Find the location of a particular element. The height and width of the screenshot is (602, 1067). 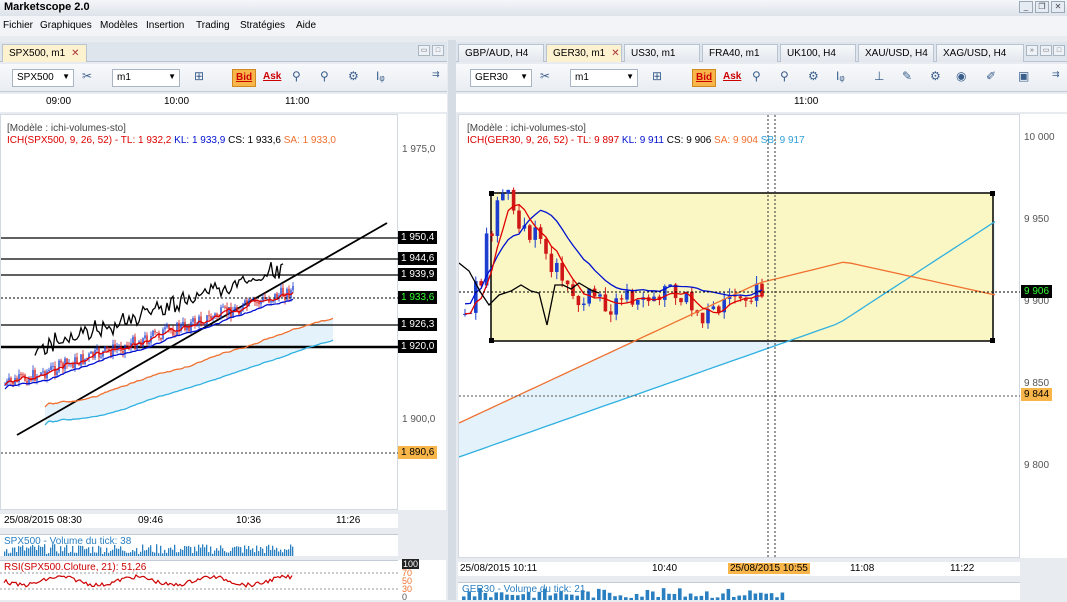

selection-rectangle is located at coordinates (742, 267).